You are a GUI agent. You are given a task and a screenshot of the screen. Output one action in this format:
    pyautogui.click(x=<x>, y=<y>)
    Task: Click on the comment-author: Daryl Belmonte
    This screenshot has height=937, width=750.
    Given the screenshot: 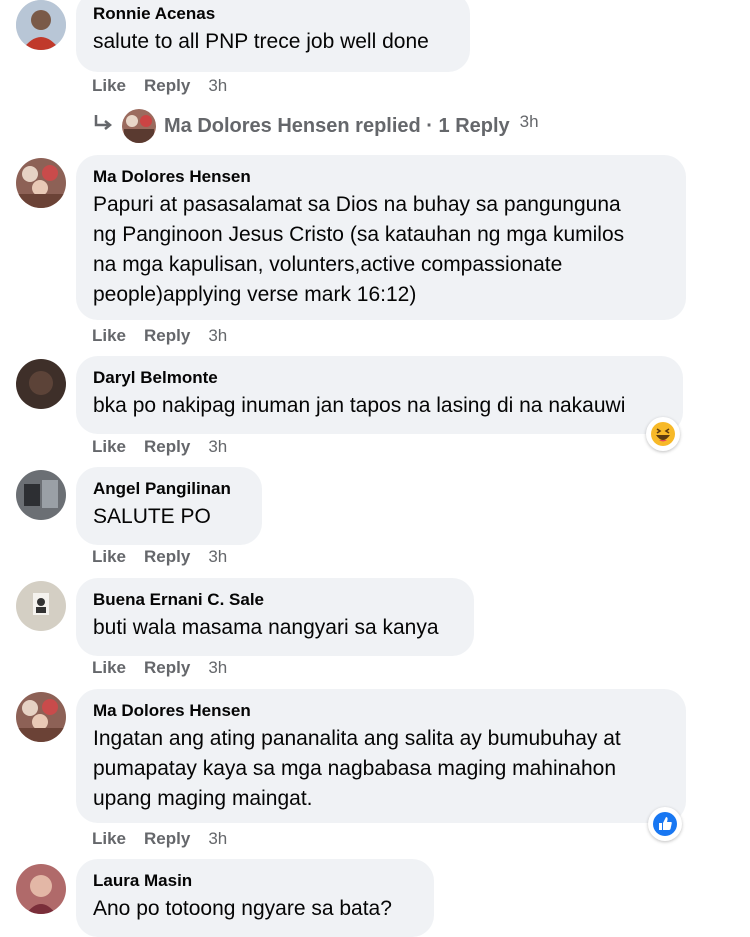 What is the action you would take?
    pyautogui.click(x=380, y=378)
    